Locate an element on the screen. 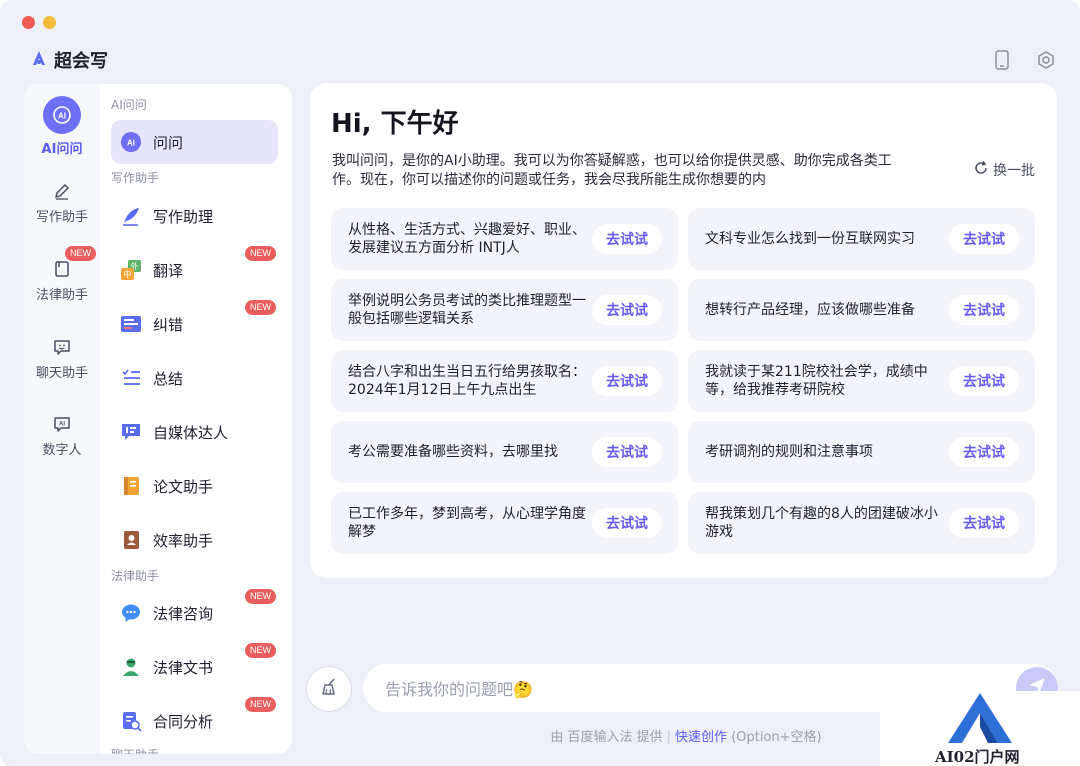  suggestion-text: 从性格、生活方式、兴趣爱好、职业、发展建议五方面分析 INTJ人 is located at coordinates (467, 239).